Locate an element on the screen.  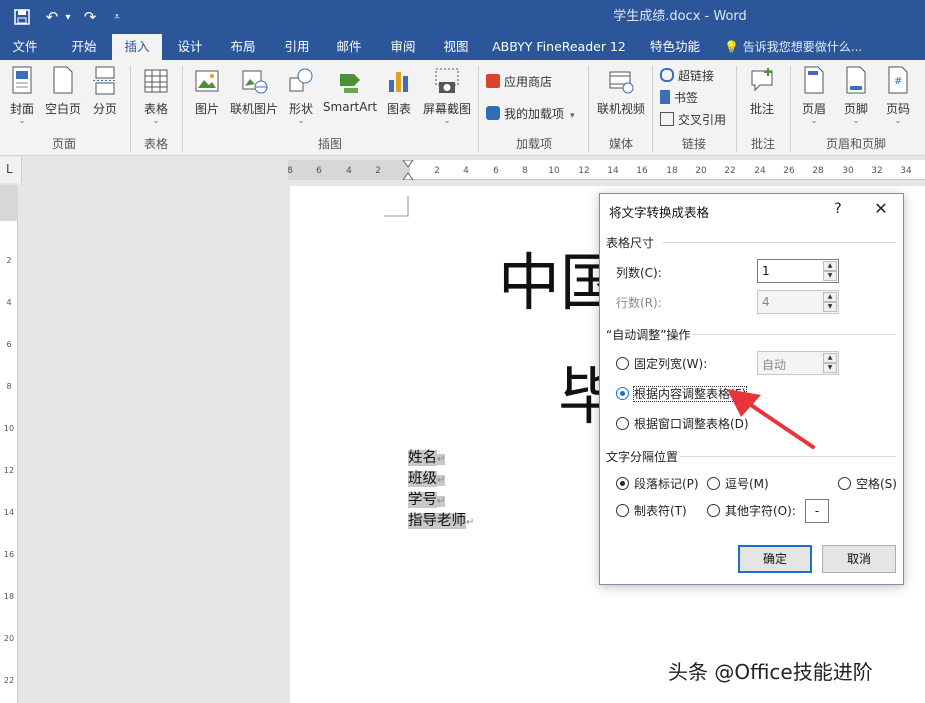
online-video-button: 联机视频 is located at coordinates (621, 97).